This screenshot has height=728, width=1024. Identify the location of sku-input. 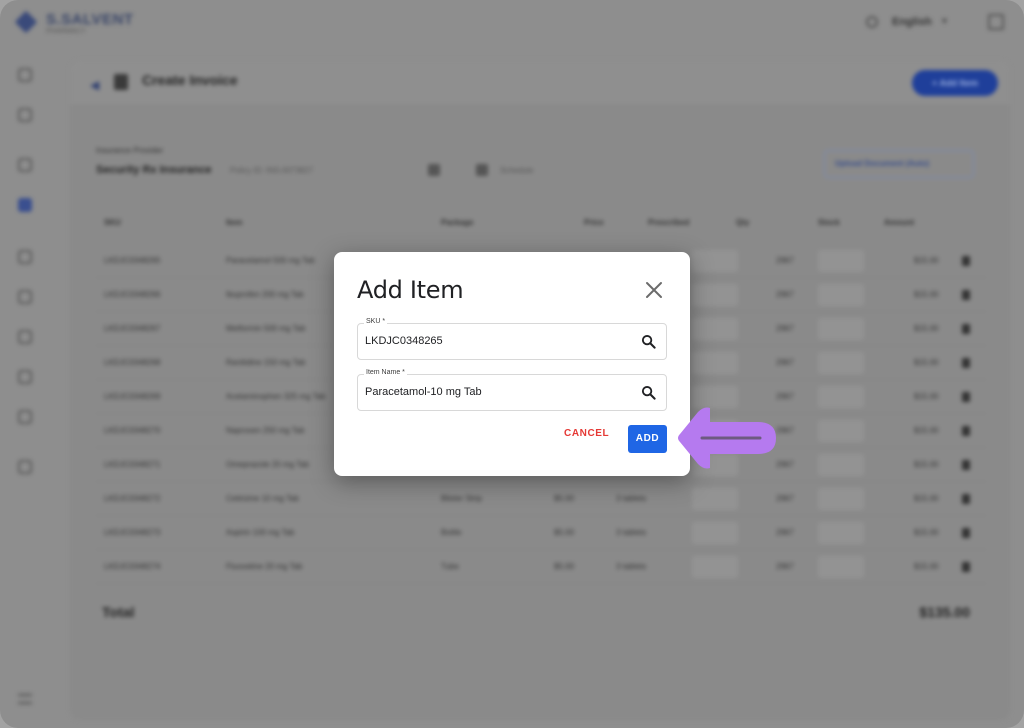
(495, 341).